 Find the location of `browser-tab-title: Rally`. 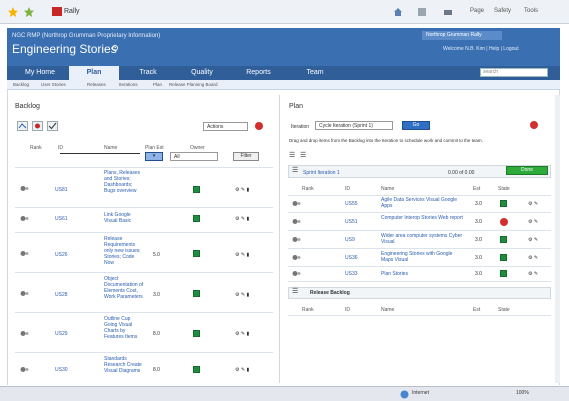

browser-tab-title: Rally is located at coordinates (72, 11).